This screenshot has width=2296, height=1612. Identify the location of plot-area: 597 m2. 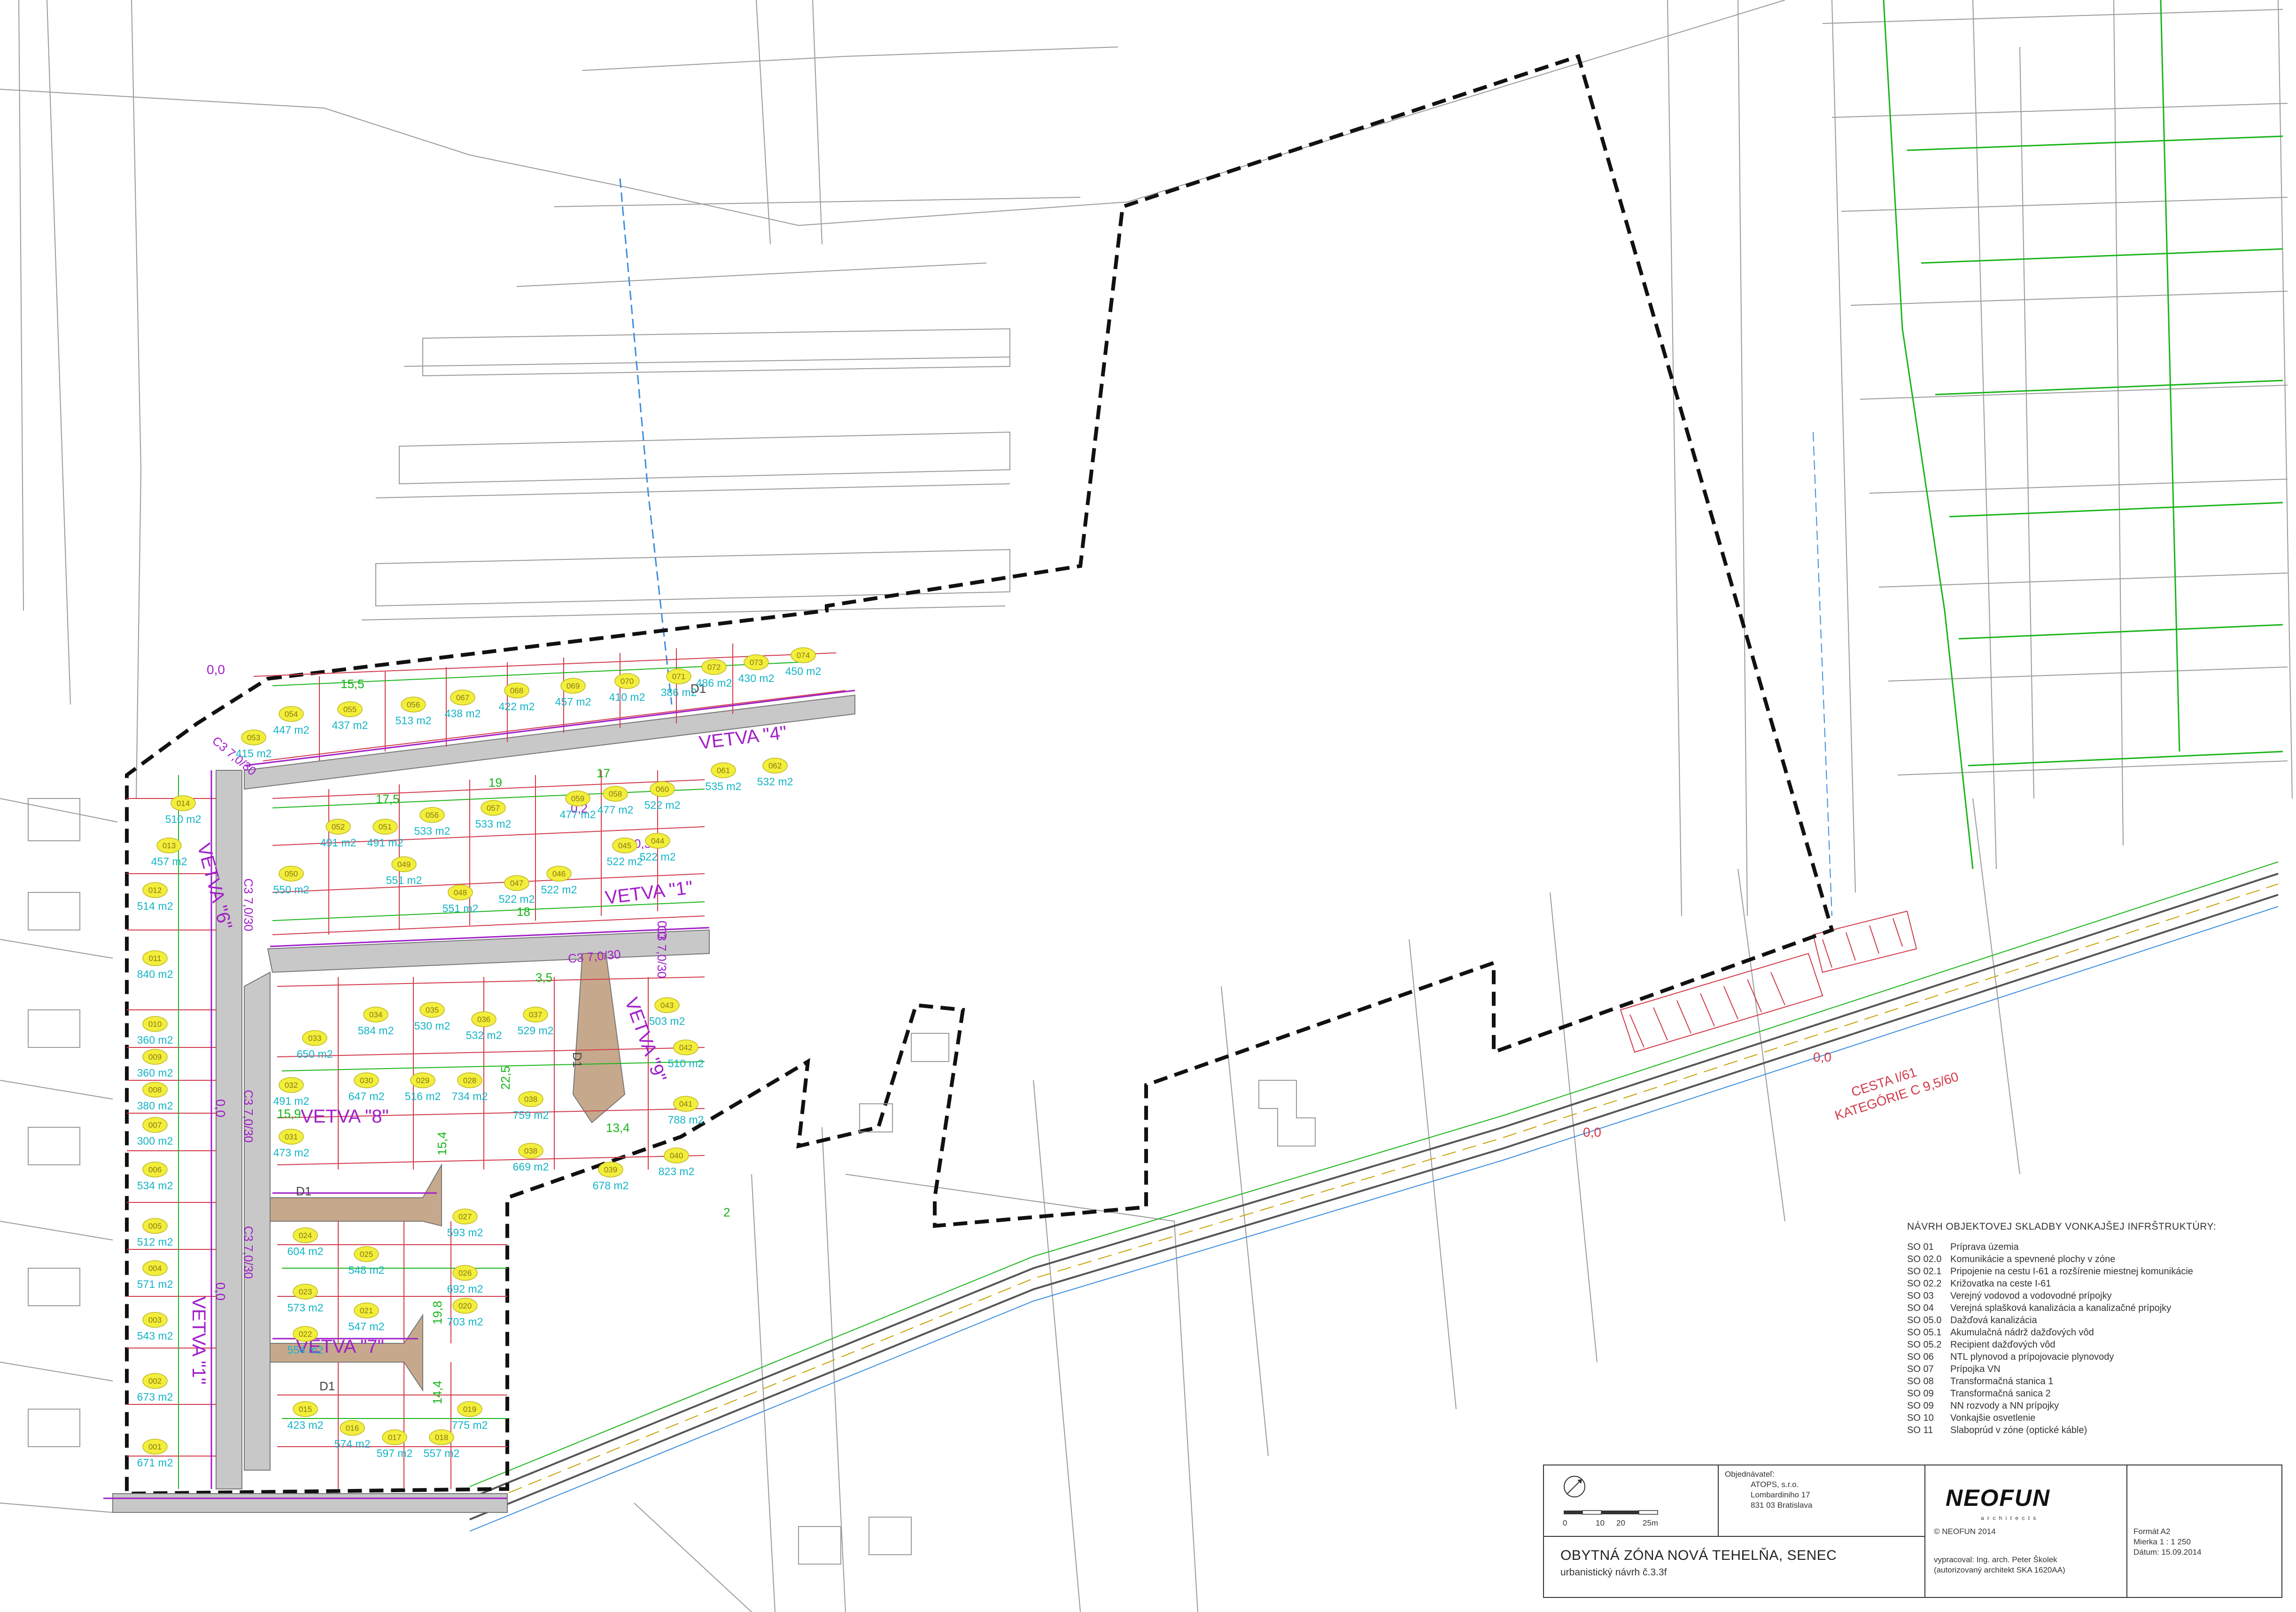
(395, 1453).